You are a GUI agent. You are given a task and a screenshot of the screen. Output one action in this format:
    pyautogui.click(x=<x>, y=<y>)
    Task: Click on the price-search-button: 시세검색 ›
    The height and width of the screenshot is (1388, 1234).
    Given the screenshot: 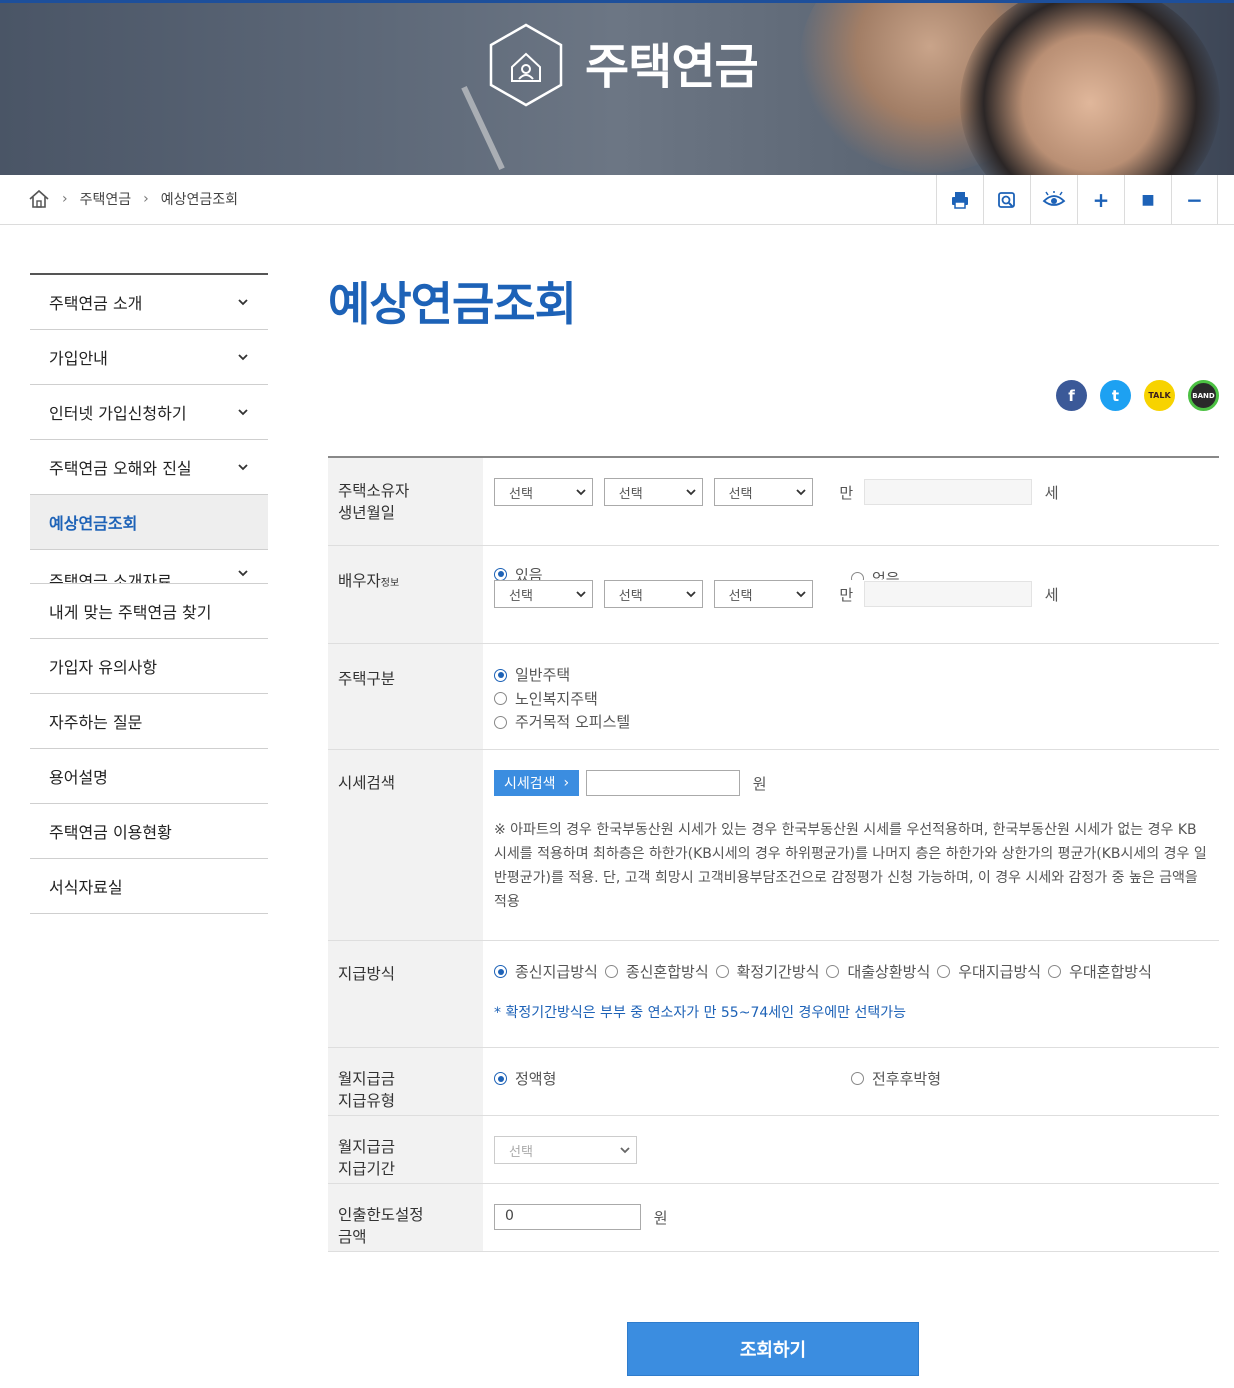 What is the action you would take?
    pyautogui.click(x=537, y=783)
    